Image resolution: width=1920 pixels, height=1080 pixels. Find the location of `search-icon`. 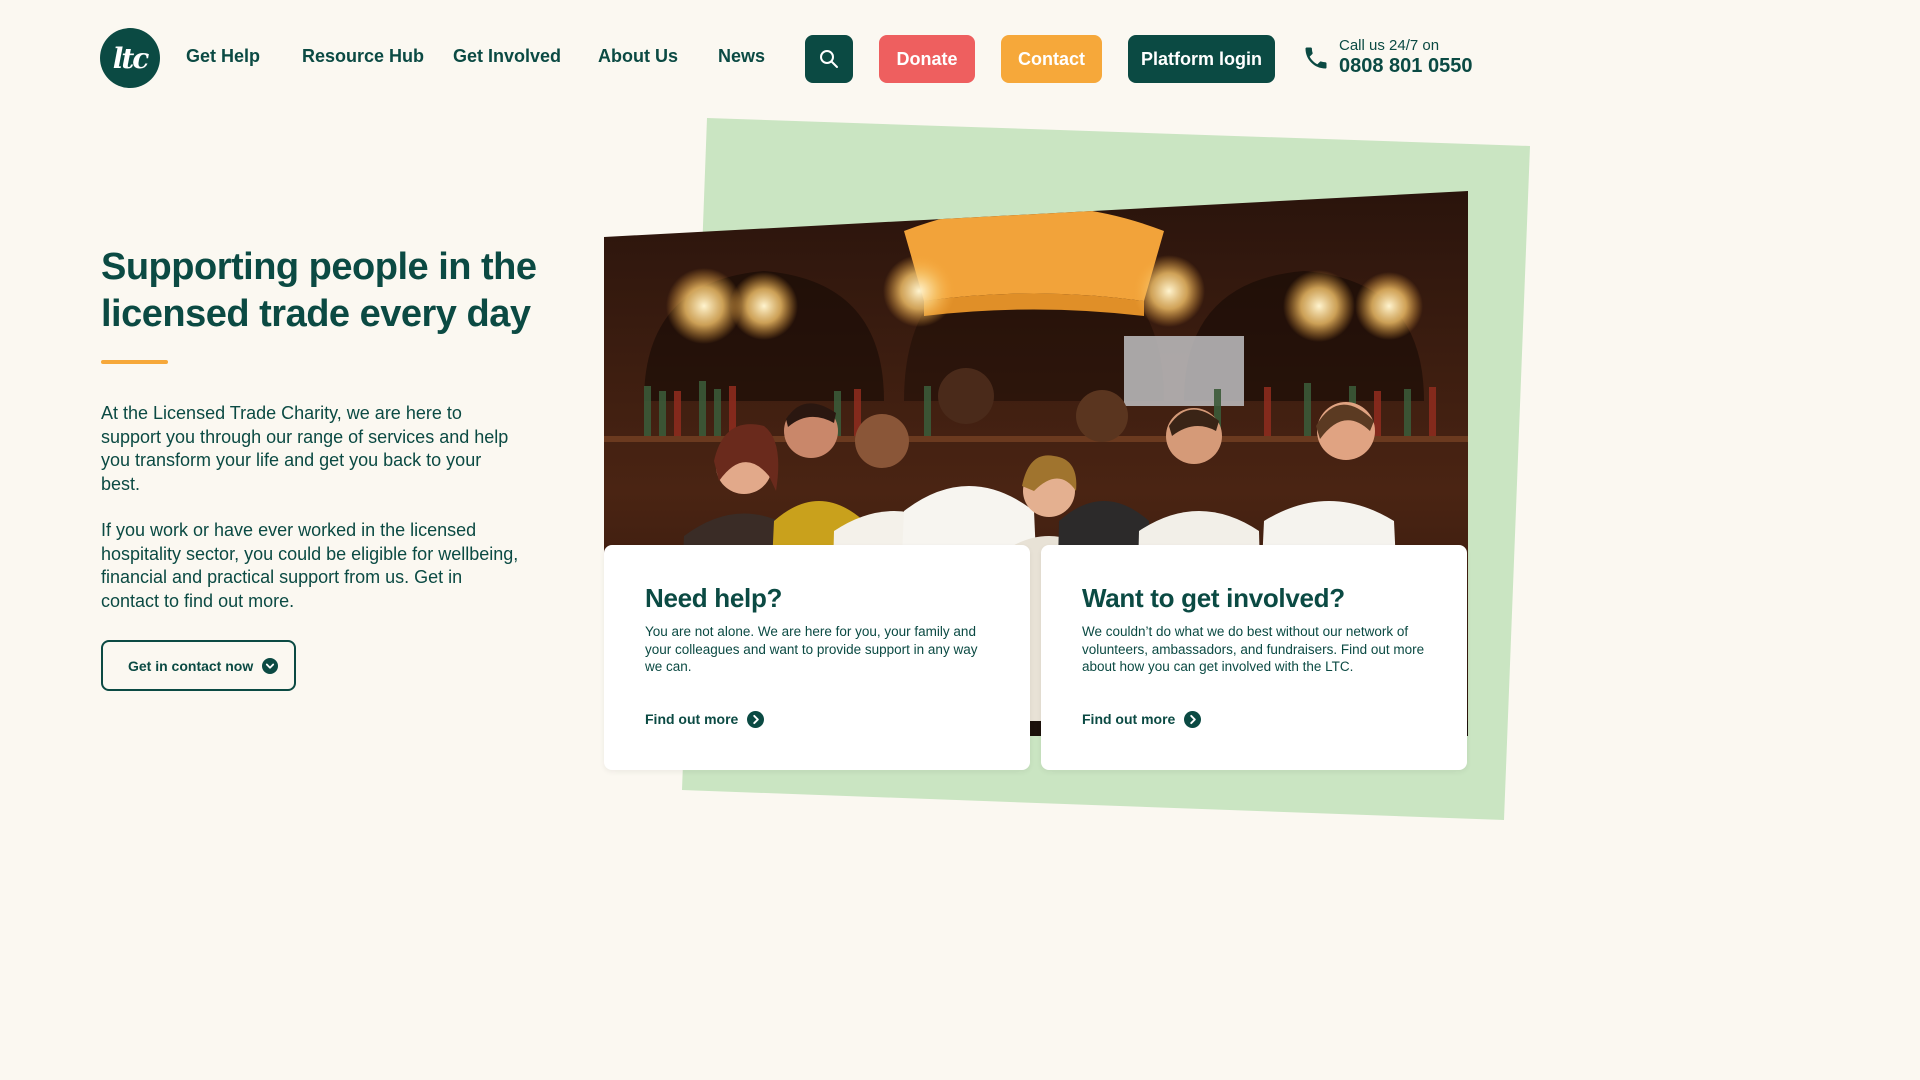

search-icon is located at coordinates (829, 59).